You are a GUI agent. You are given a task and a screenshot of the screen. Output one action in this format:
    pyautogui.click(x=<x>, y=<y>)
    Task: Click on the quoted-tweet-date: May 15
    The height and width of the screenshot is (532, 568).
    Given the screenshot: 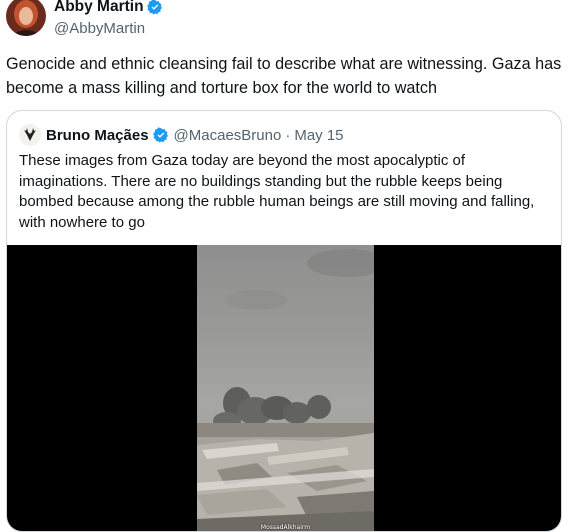 What is the action you would take?
    pyautogui.click(x=318, y=135)
    